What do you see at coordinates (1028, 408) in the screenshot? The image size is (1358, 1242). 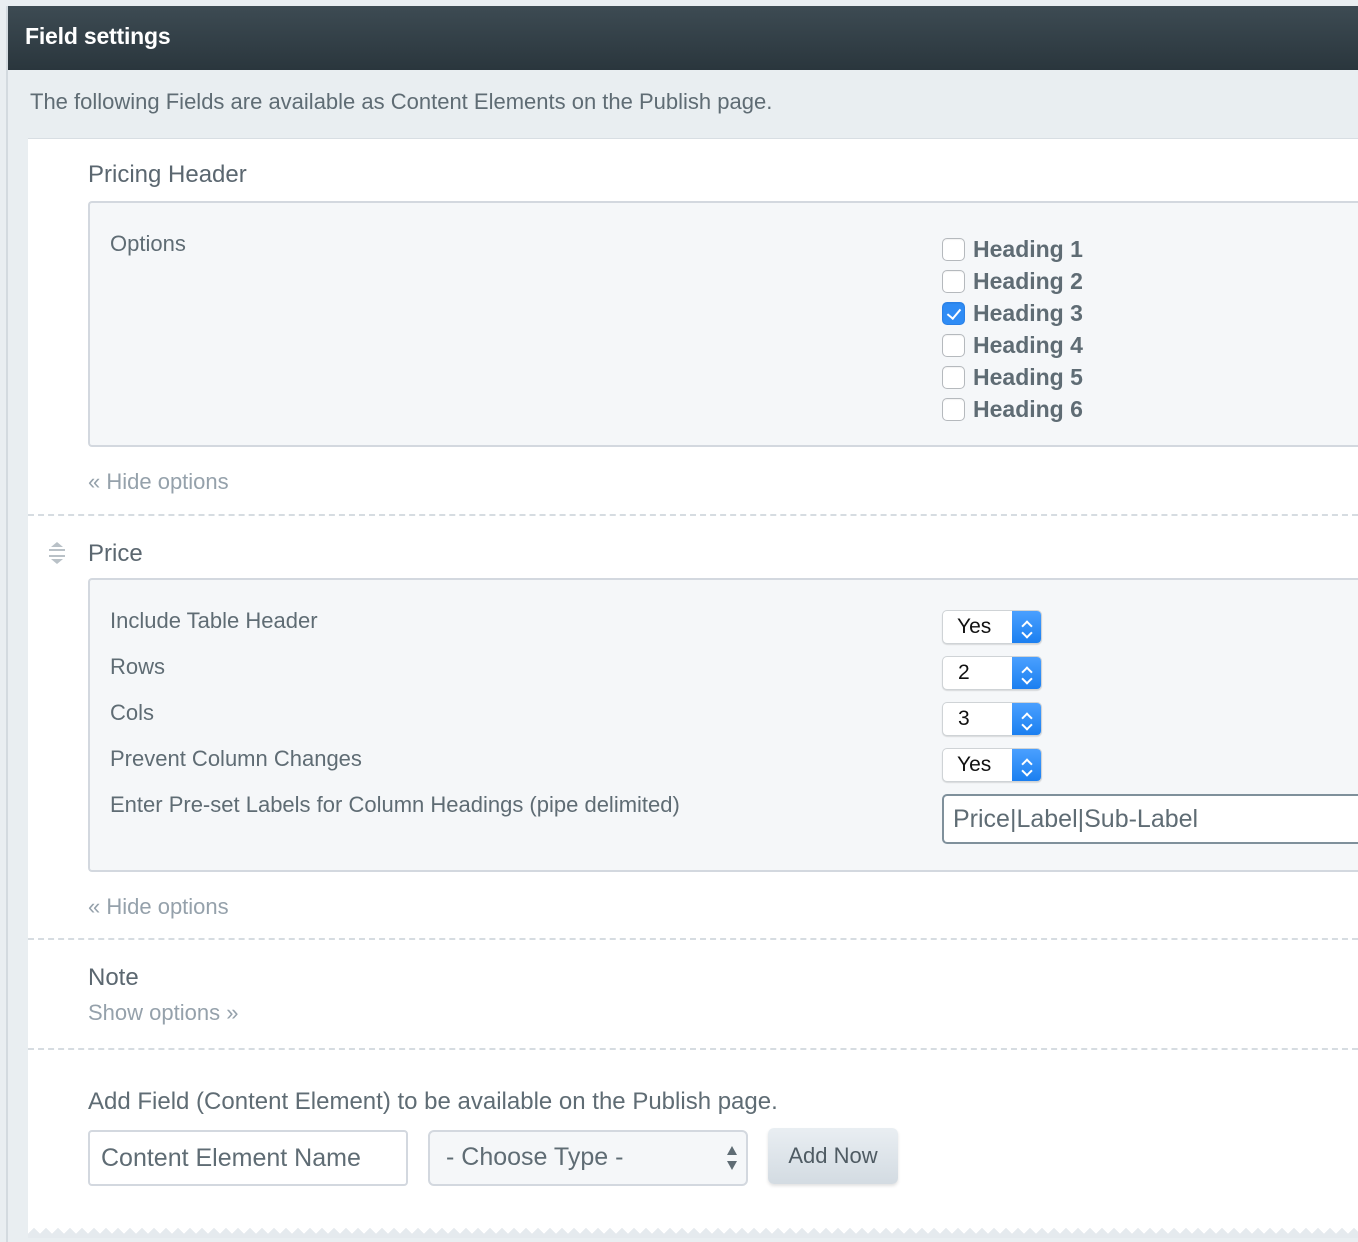 I see `checkbox-label: Heading 6` at bounding box center [1028, 408].